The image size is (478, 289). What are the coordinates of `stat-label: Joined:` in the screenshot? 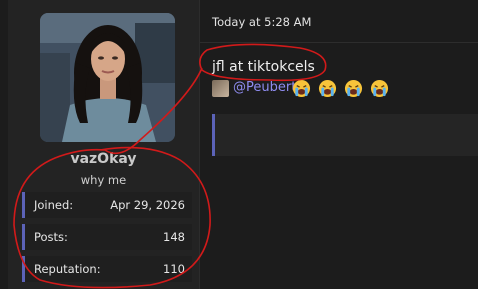 It's located at (54, 205).